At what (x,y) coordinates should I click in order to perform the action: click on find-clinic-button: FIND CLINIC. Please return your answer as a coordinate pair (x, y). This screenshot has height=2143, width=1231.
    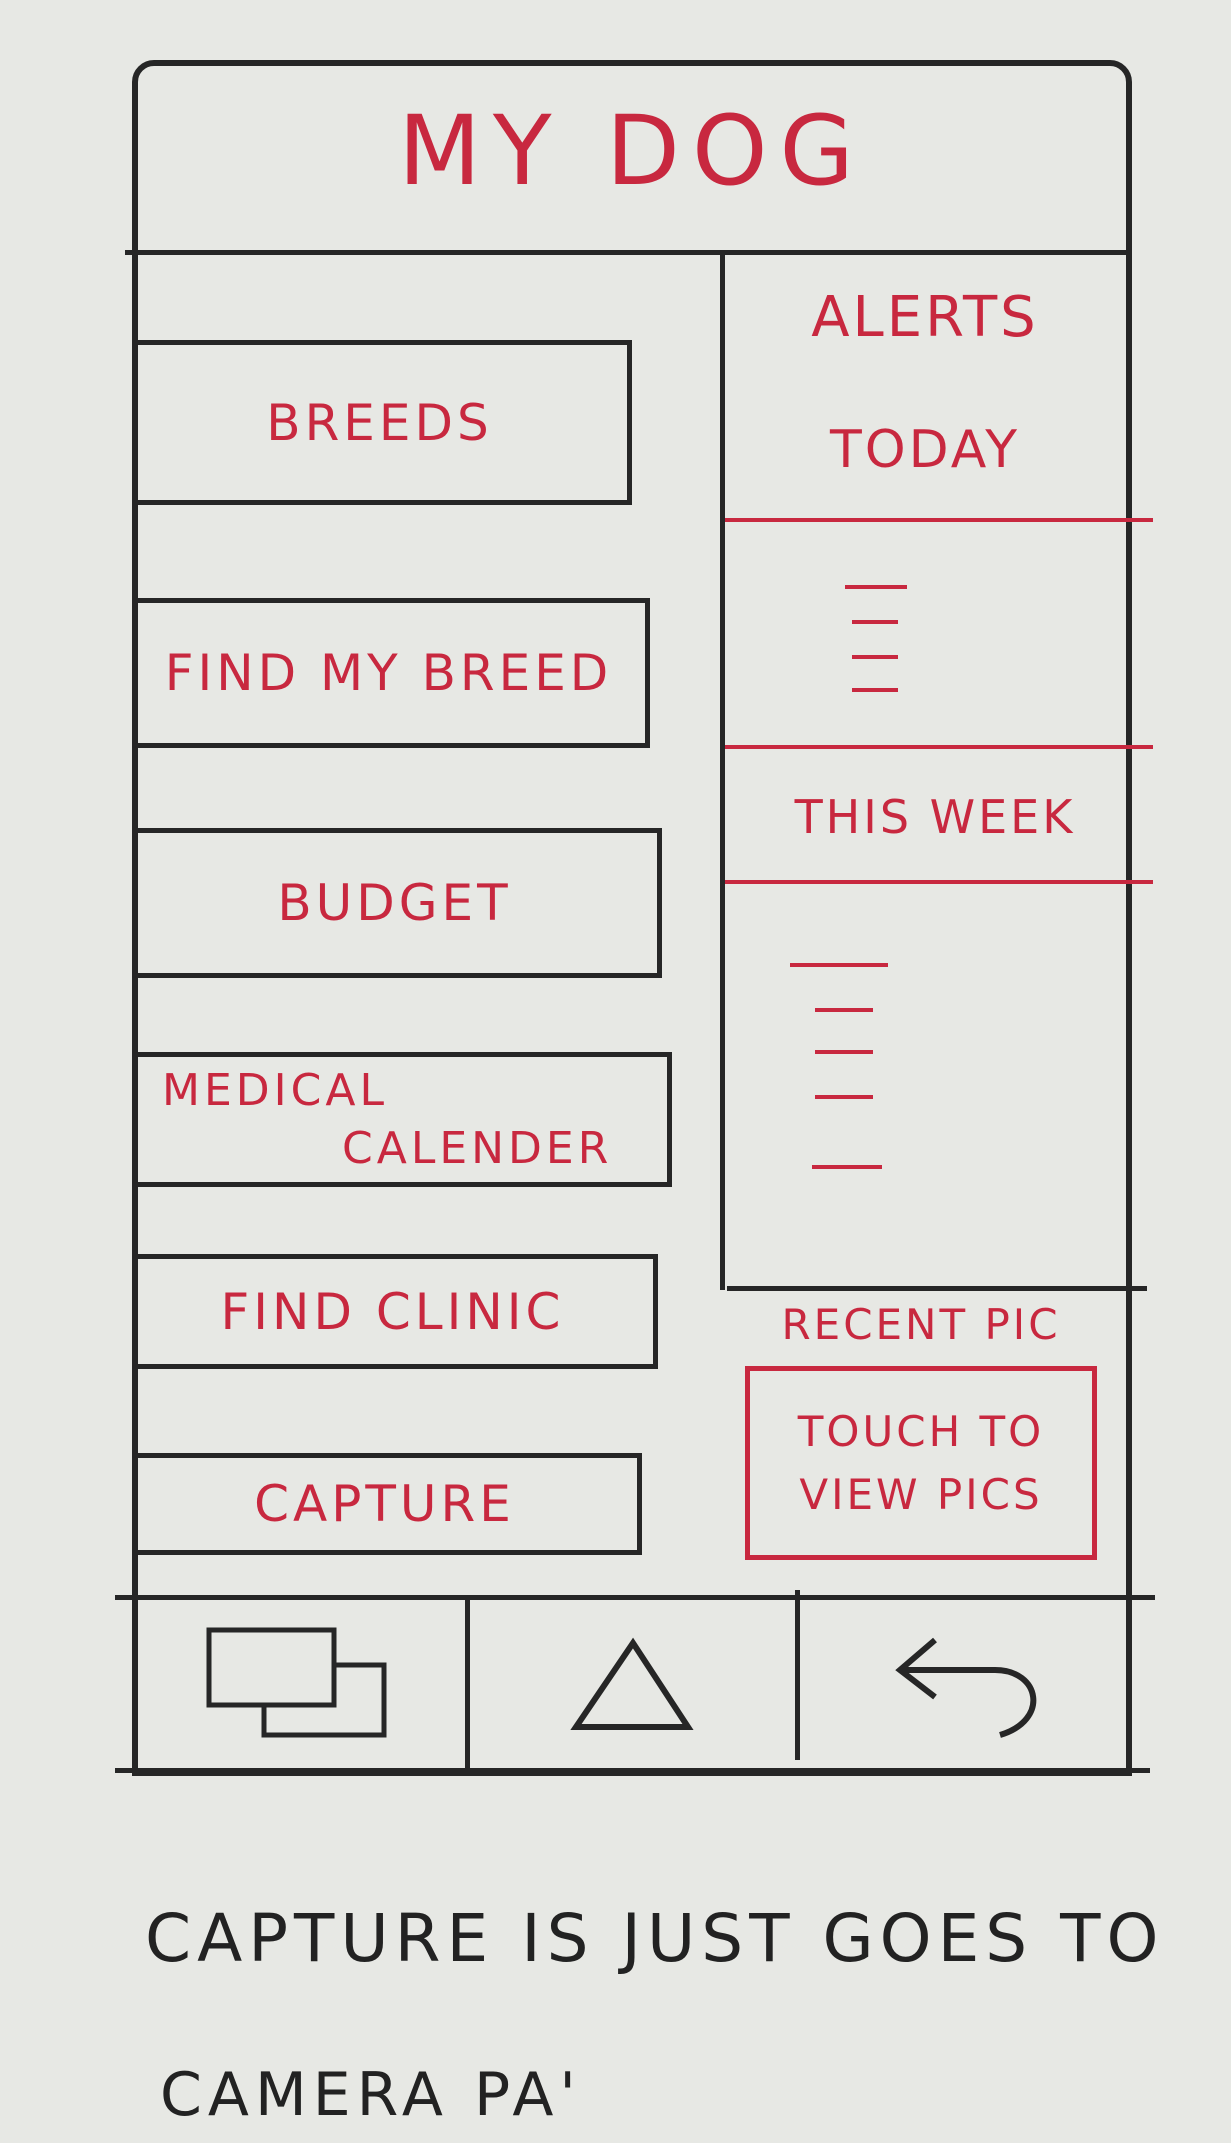
    Looking at the image, I should click on (395, 1311).